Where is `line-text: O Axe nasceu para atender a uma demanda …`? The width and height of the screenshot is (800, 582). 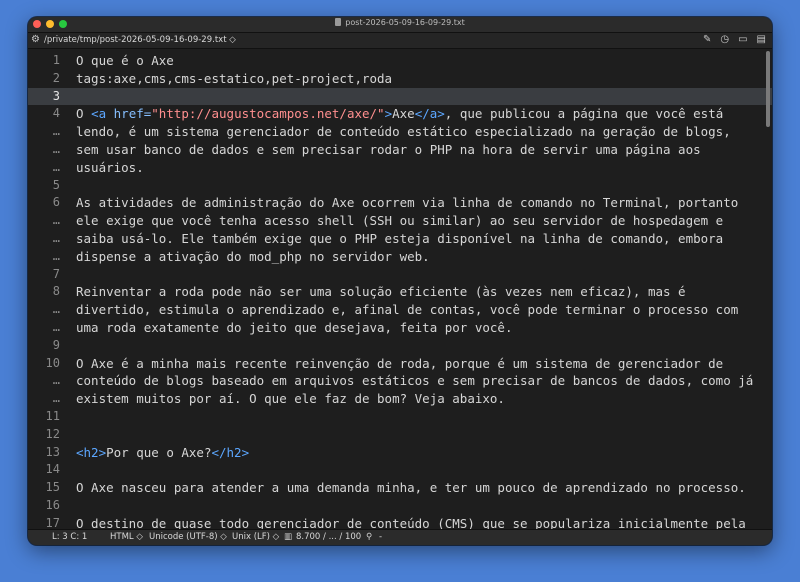
line-text: O Axe nasceu para atender a uma demanda … is located at coordinates (419, 488).